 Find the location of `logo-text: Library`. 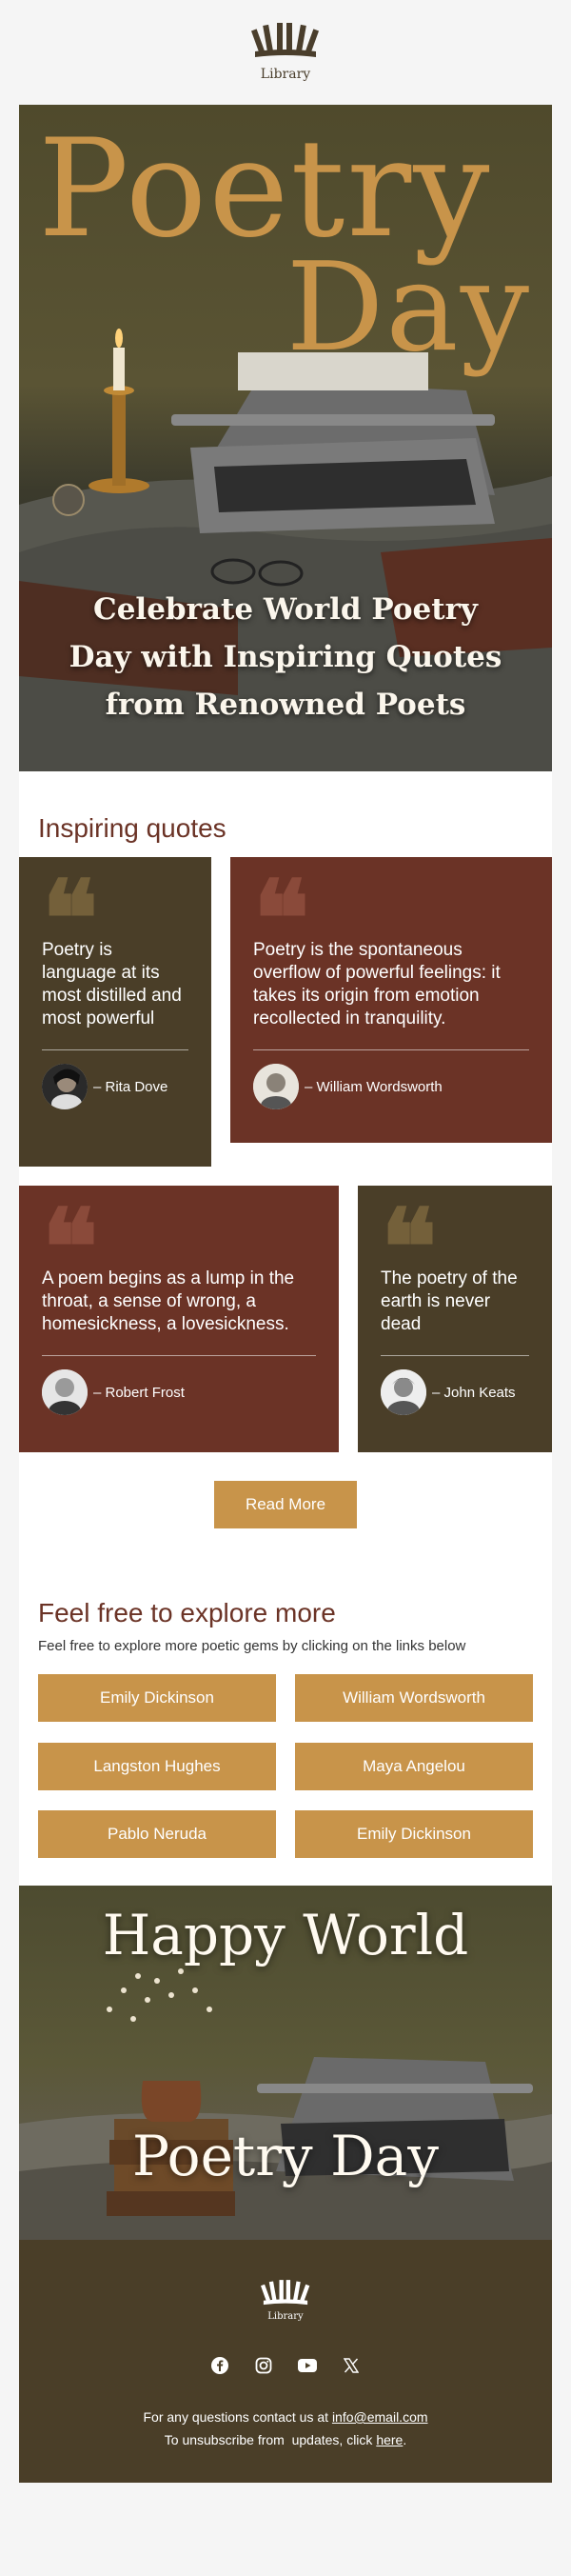

logo-text: Library is located at coordinates (285, 74).